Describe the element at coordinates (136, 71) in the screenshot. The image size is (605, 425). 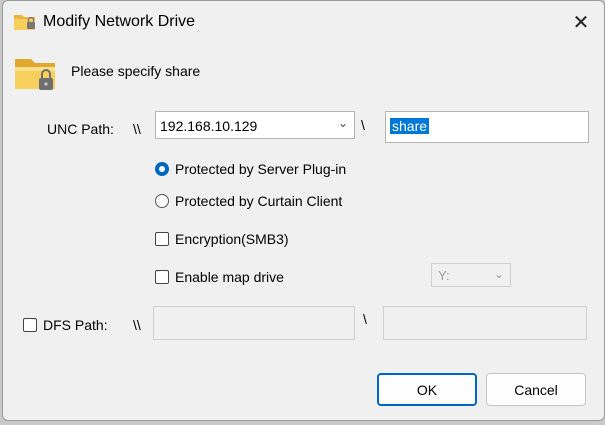
I see `dialog-prompt: Please specify share` at that location.